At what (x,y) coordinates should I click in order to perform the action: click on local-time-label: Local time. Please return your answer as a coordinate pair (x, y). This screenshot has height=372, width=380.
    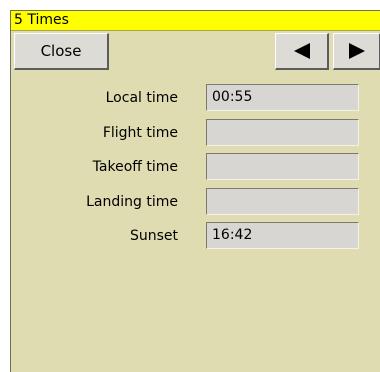
    Looking at the image, I should click on (141, 98).